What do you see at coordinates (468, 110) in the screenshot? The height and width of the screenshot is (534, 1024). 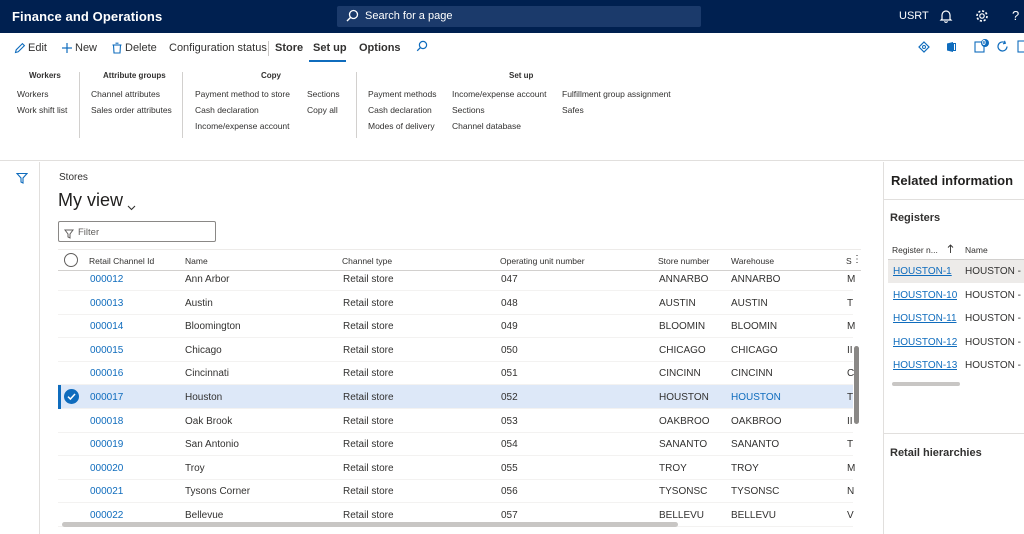 I see `ribbon-sections: Sections` at bounding box center [468, 110].